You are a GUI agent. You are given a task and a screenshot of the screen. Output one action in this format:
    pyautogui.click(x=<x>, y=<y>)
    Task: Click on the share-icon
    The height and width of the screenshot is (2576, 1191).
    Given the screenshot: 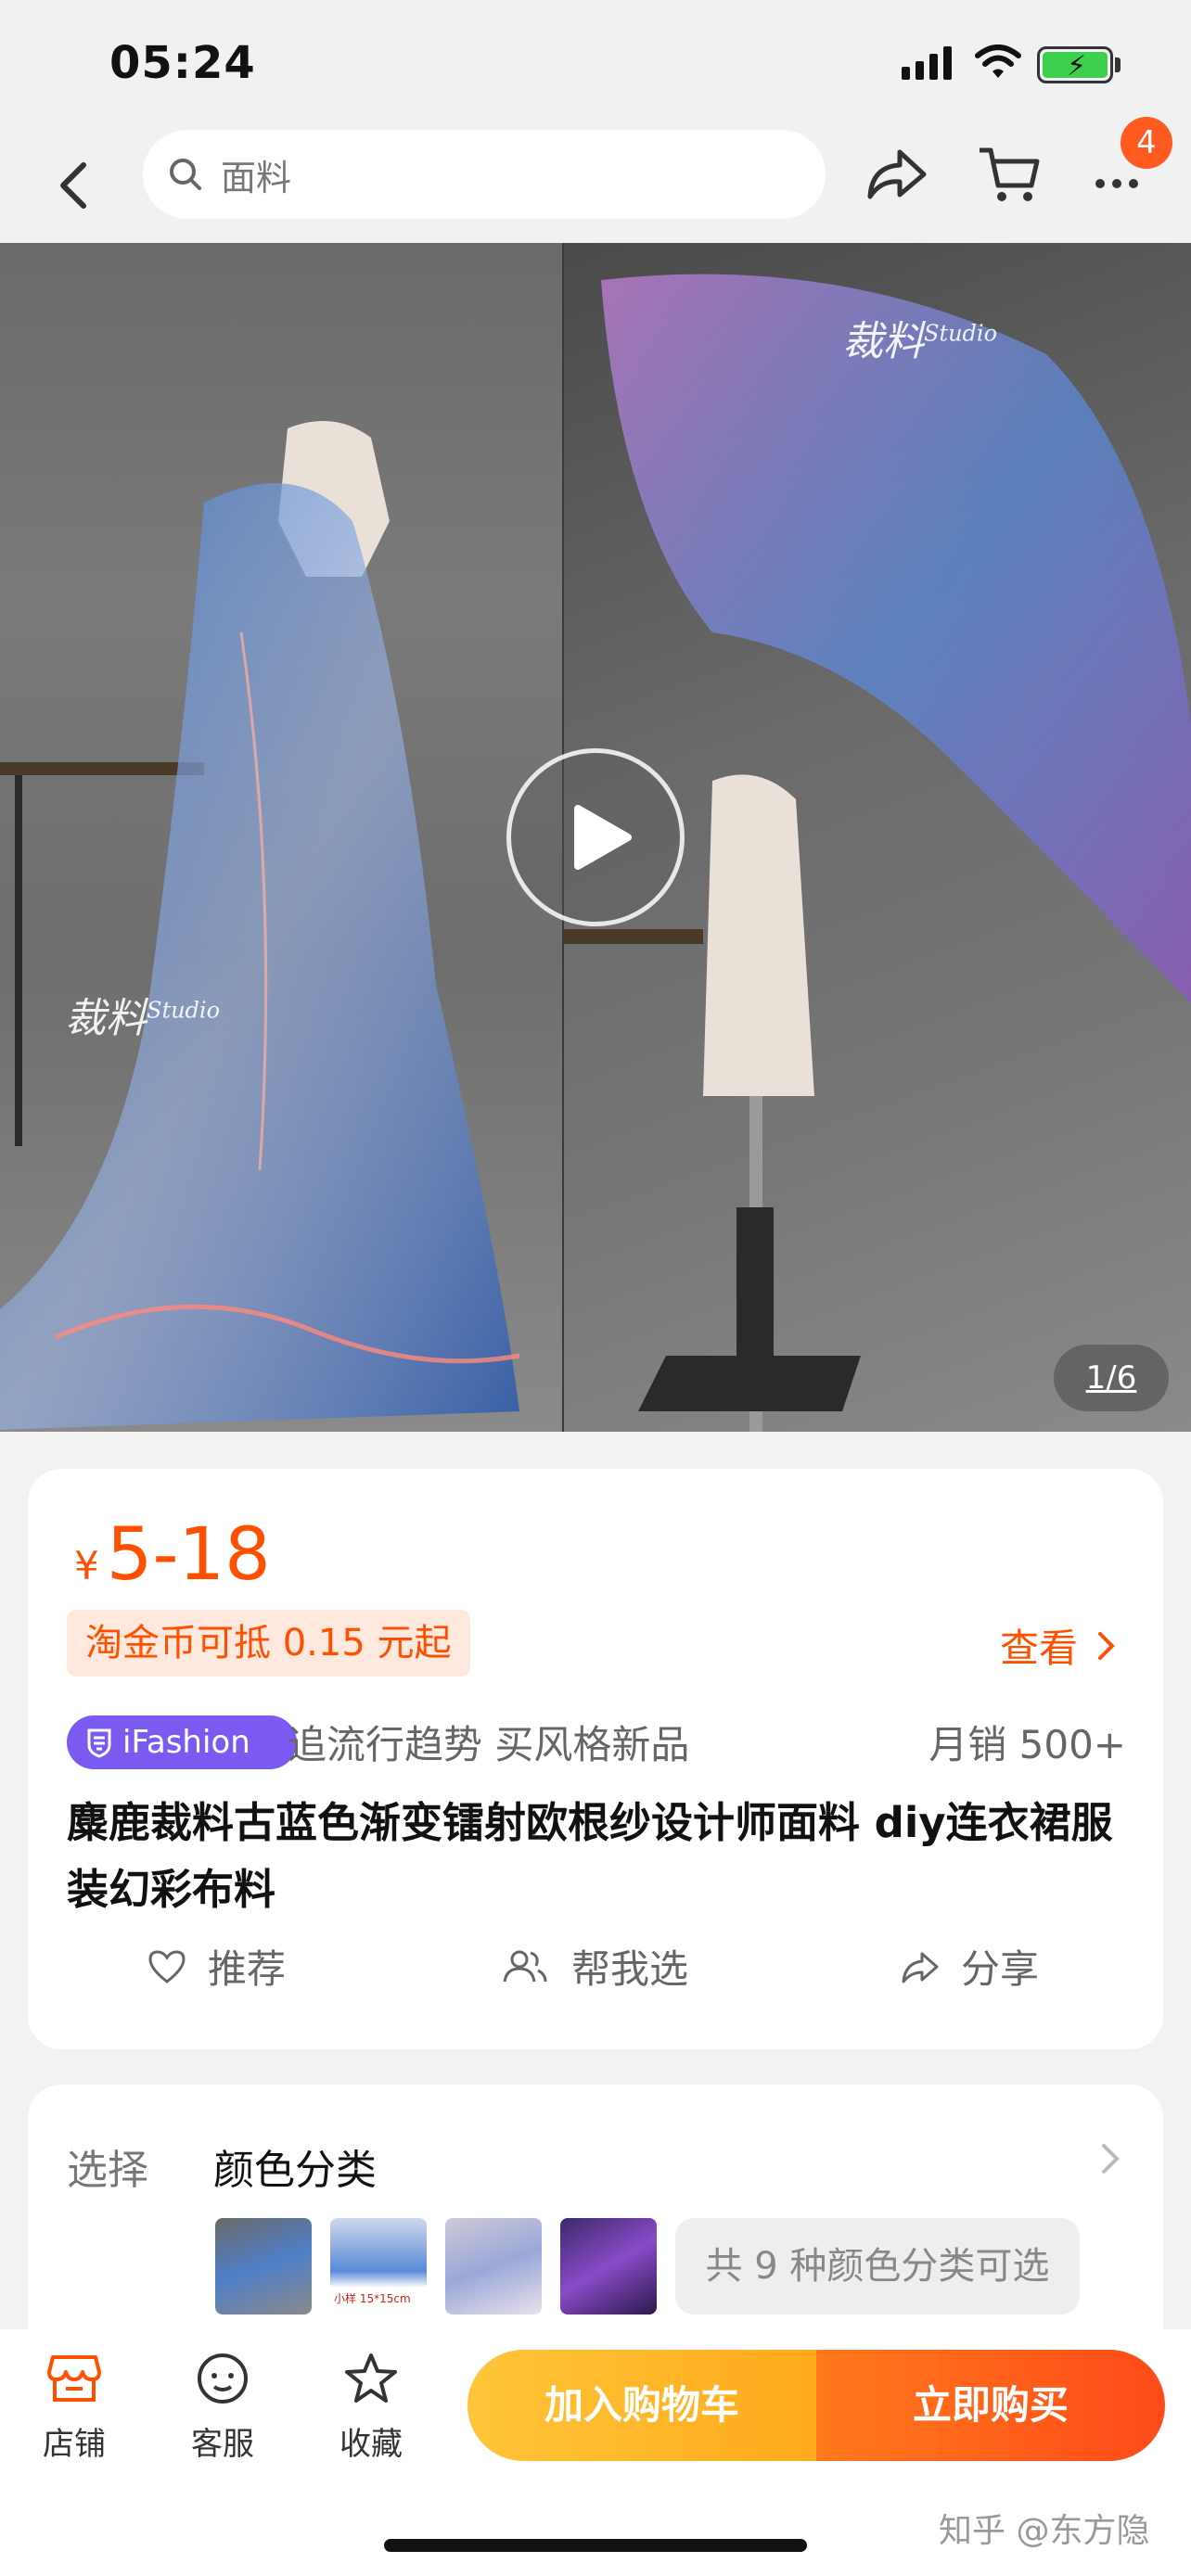 What is the action you would take?
    pyautogui.click(x=898, y=175)
    